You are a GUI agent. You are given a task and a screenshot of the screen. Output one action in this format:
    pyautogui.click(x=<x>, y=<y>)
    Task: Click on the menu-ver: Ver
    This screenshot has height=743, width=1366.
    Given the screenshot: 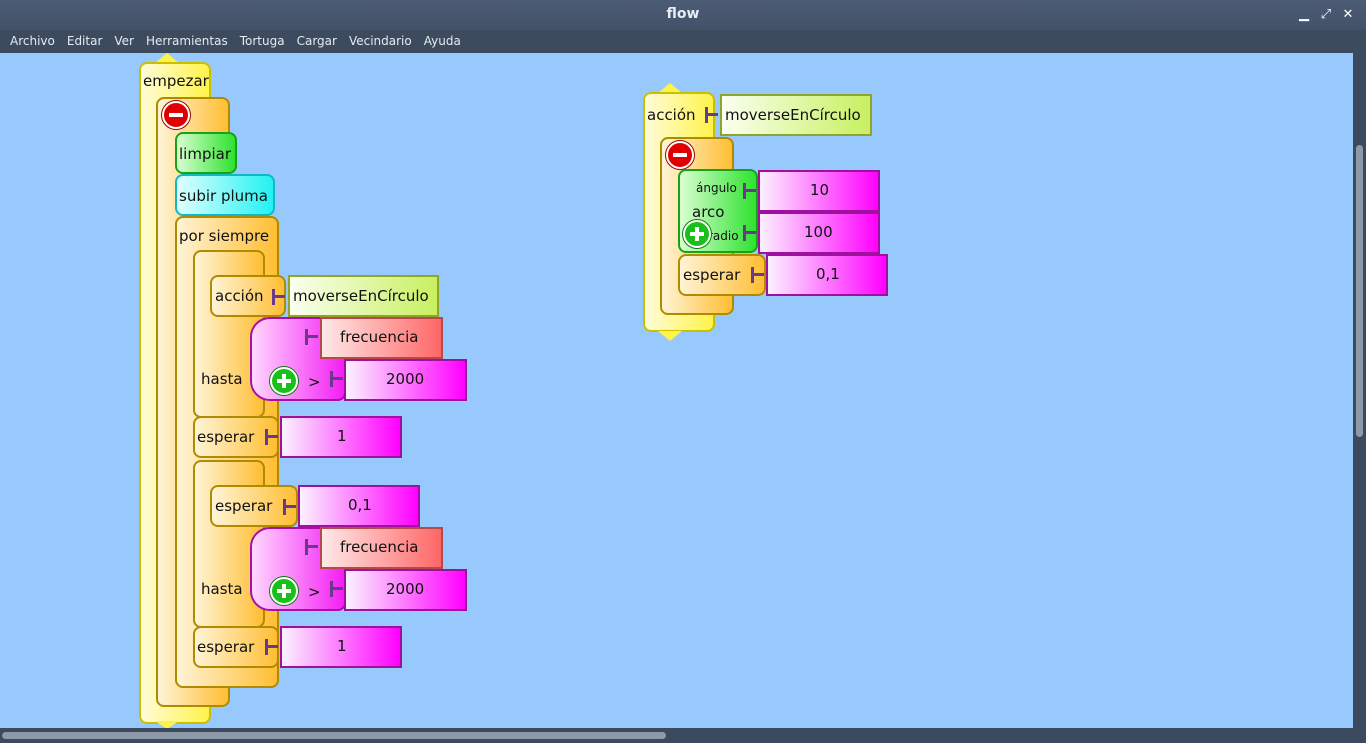 What is the action you would take?
    pyautogui.click(x=124, y=41)
    